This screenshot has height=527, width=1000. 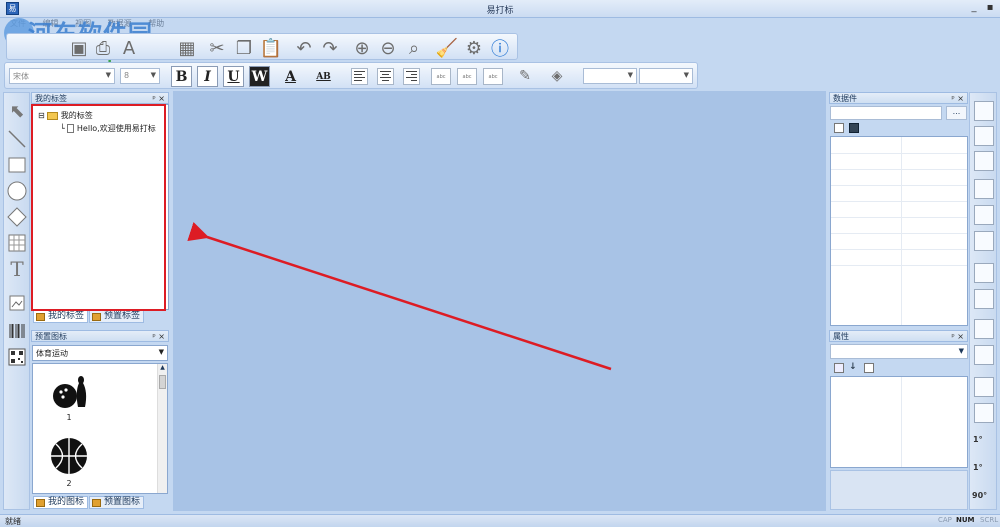 What do you see at coordinates (362, 48) in the screenshot?
I see `zoom-in-icon: ⊕` at bounding box center [362, 48].